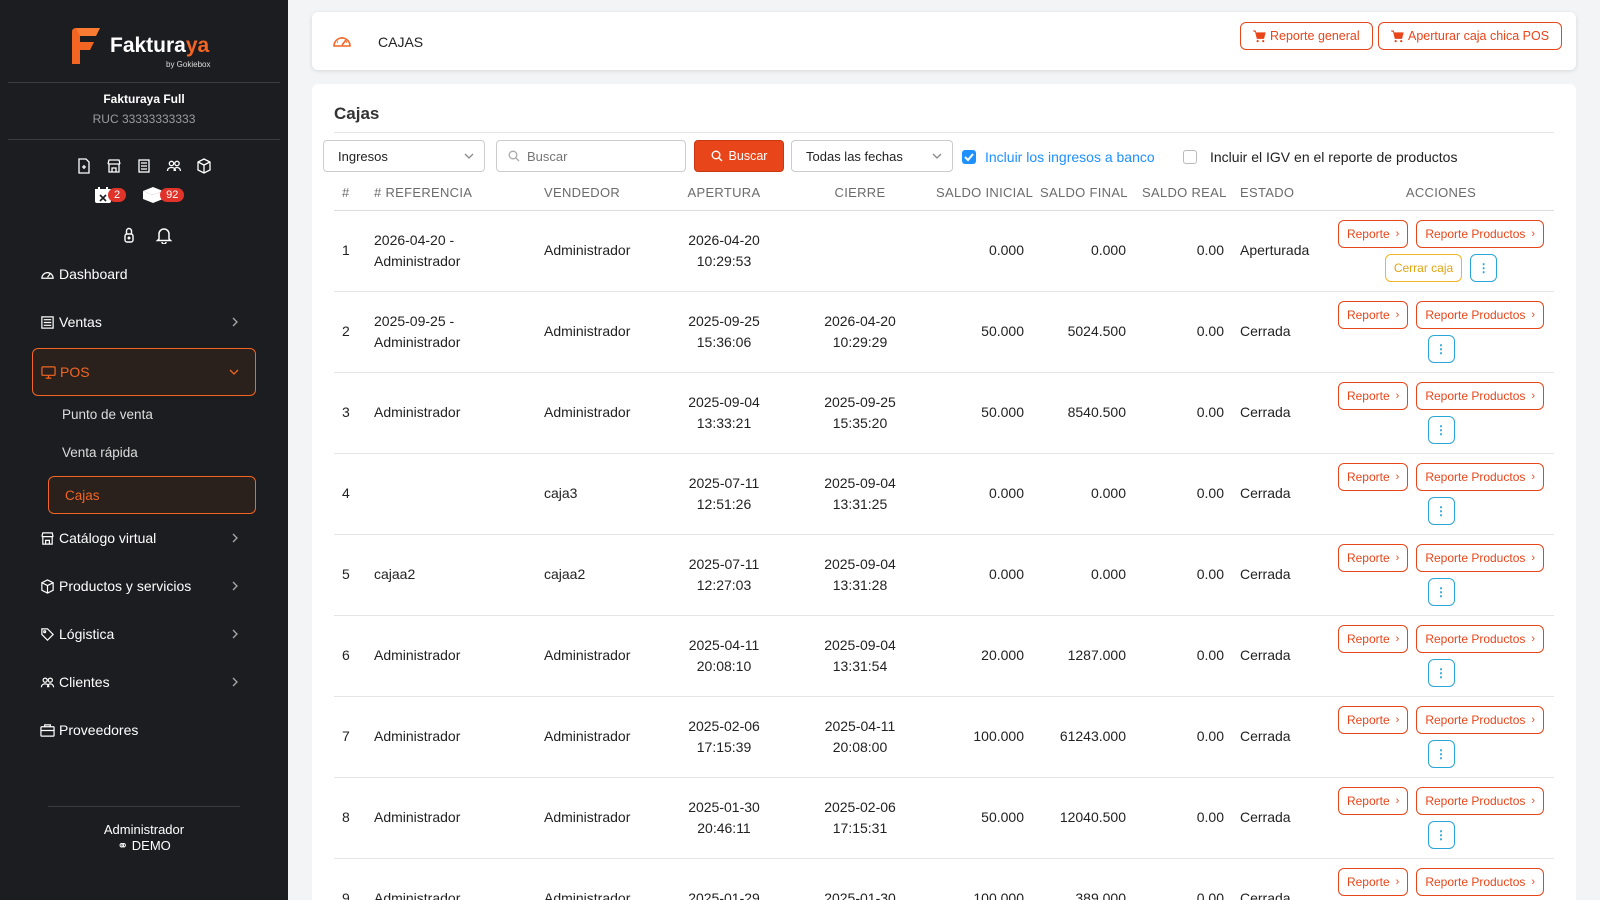  I want to click on cell-index: 2, so click(350, 332).